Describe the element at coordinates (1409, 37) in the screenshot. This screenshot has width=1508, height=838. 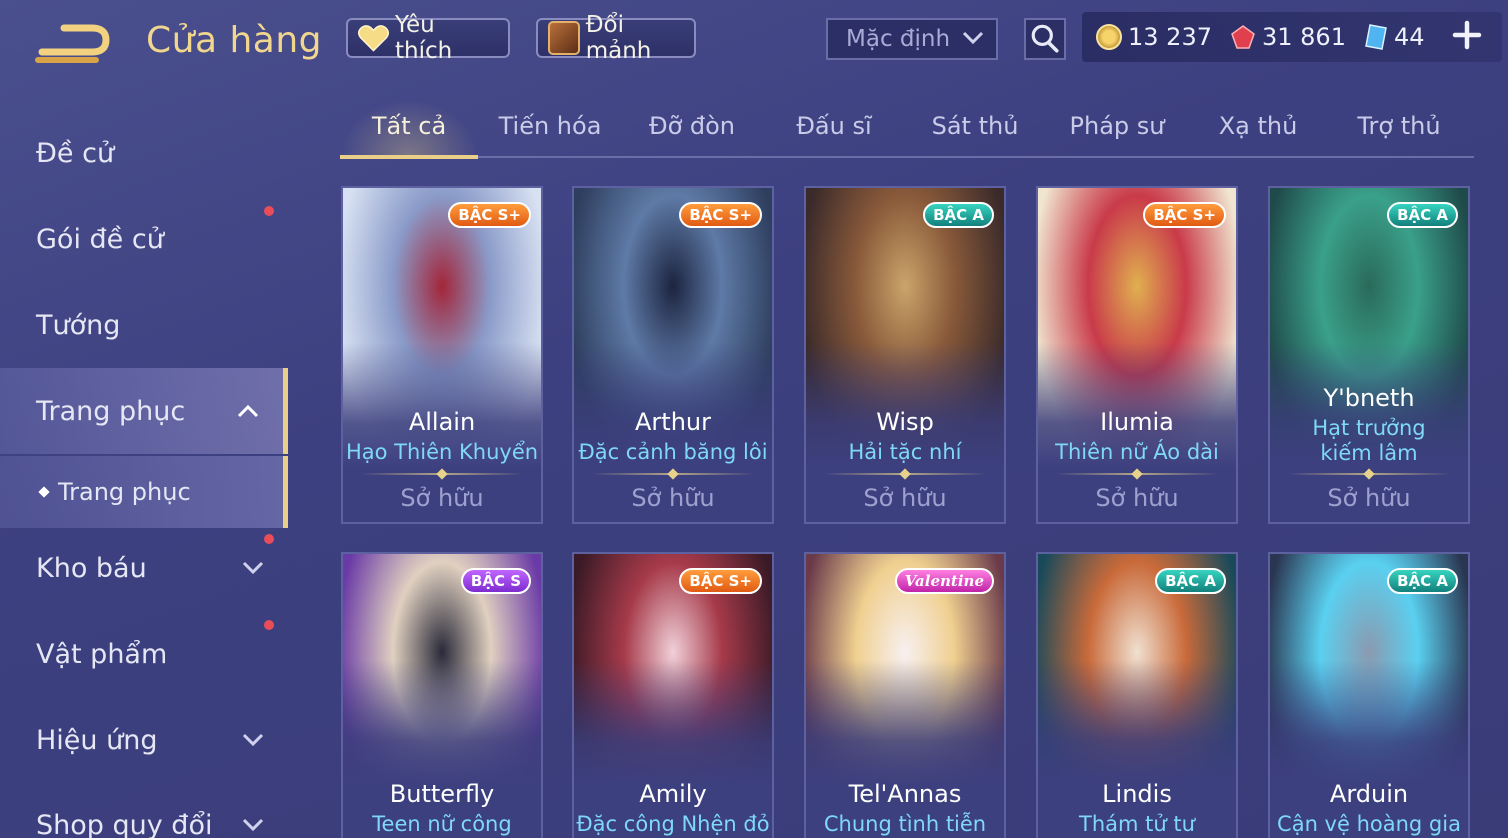
I see `voucher-amount: 44` at that location.